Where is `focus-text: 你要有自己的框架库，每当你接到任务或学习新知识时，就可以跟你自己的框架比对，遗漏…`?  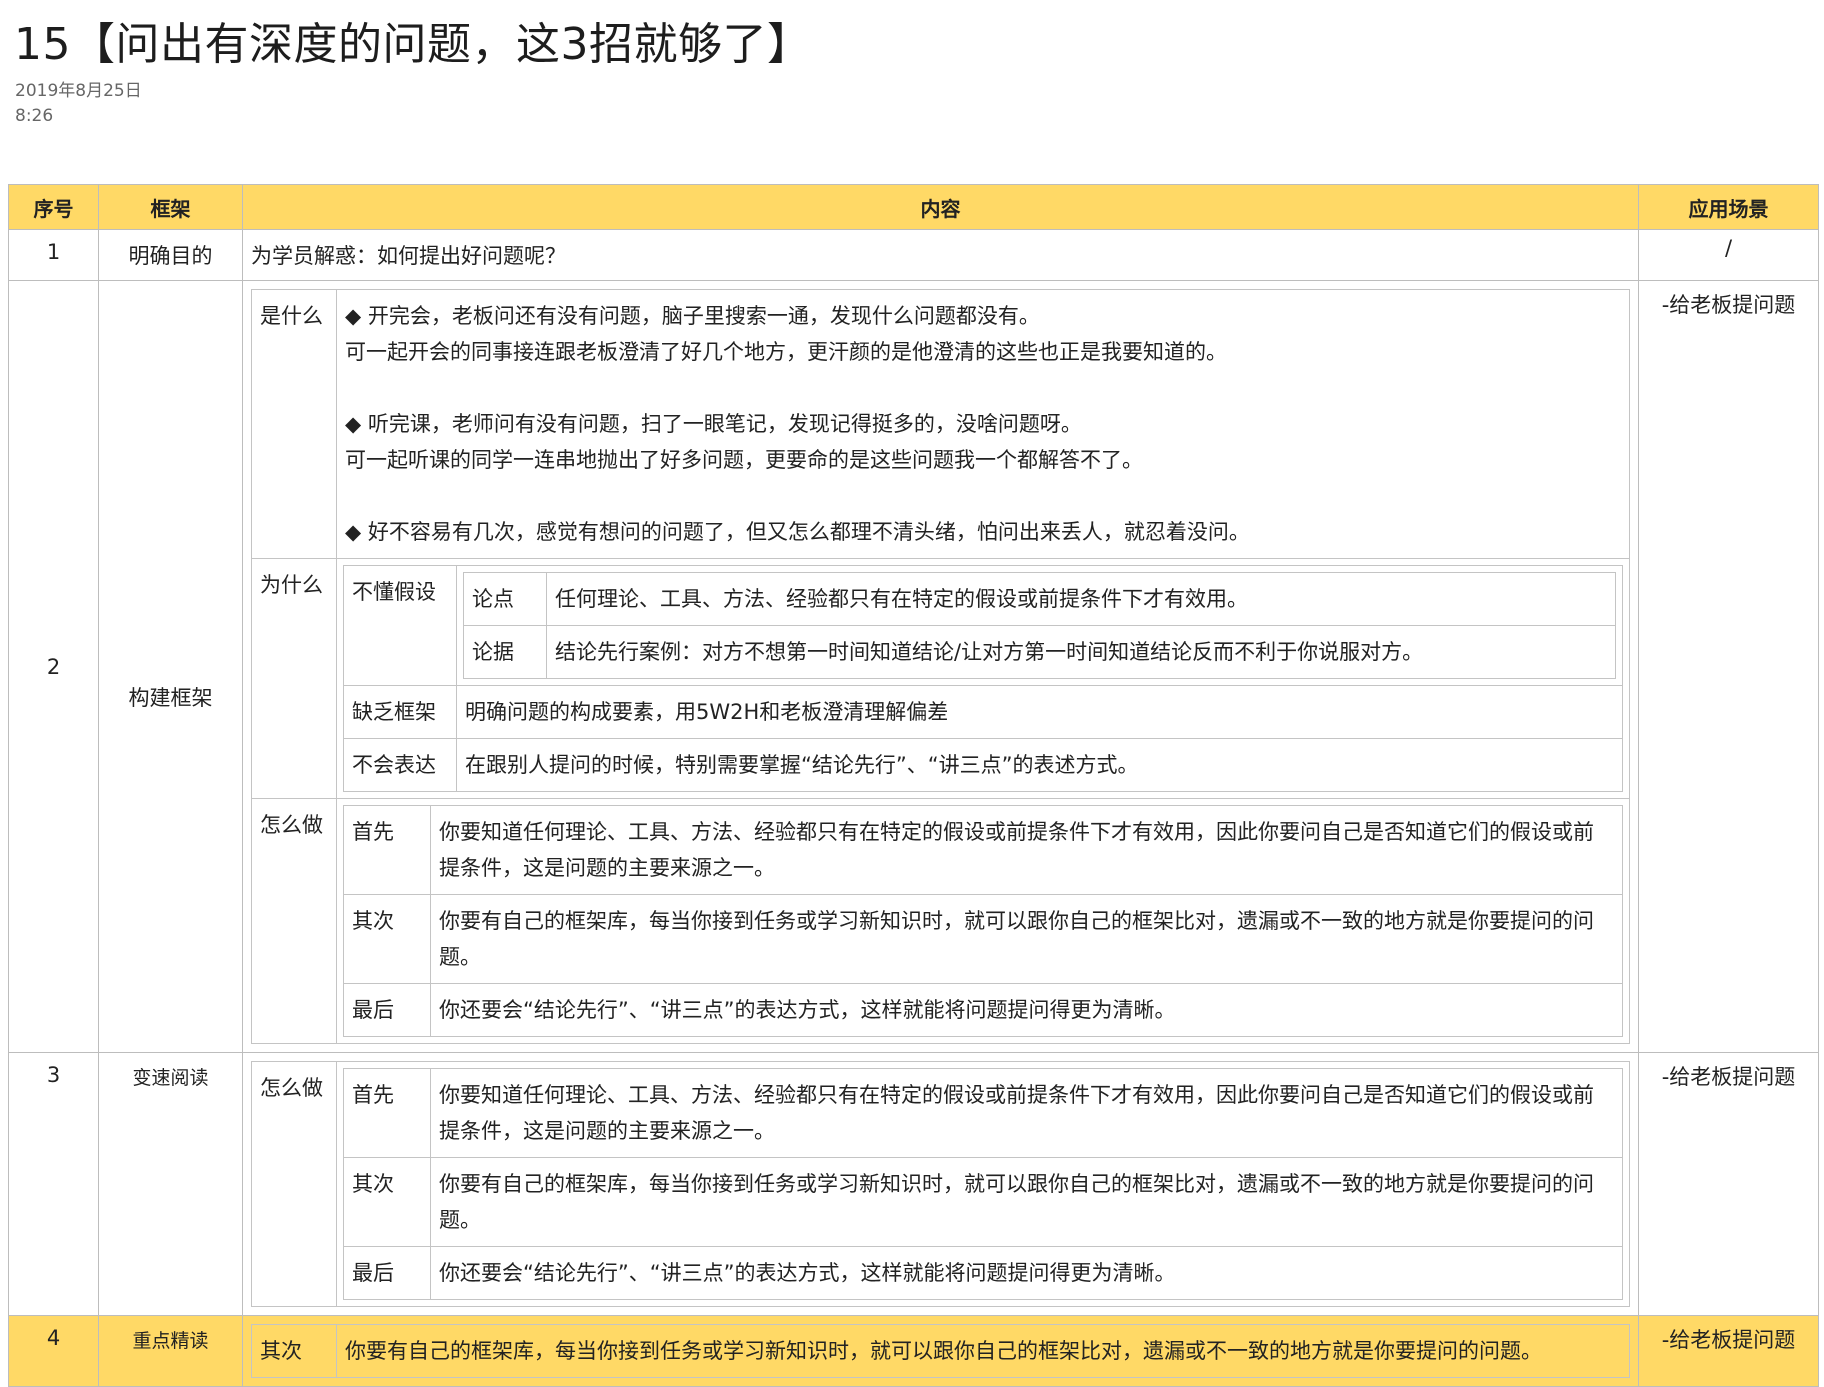 focus-text: 你要有自己的框架库，每当你接到任务或学习新知识时，就可以跟你自己的框架比对，遗漏… is located at coordinates (983, 1351).